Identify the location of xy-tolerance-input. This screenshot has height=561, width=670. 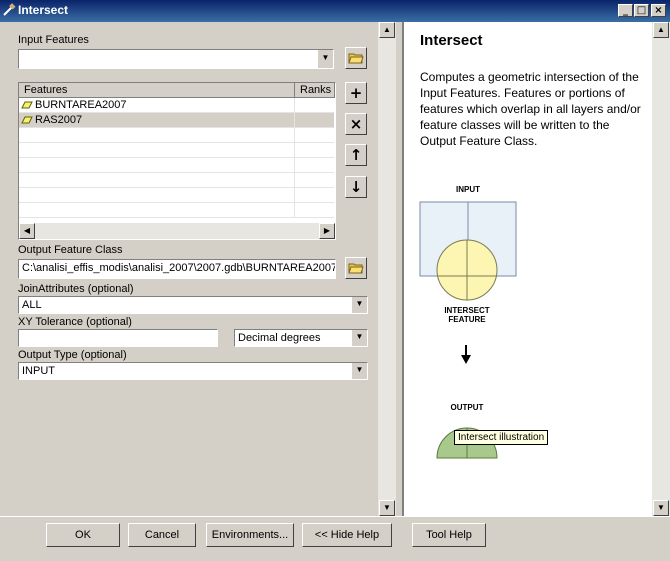
(118, 338).